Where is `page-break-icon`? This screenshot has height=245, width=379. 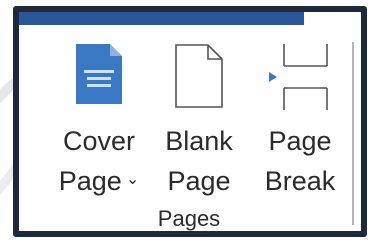 page-break-icon is located at coordinates (298, 77).